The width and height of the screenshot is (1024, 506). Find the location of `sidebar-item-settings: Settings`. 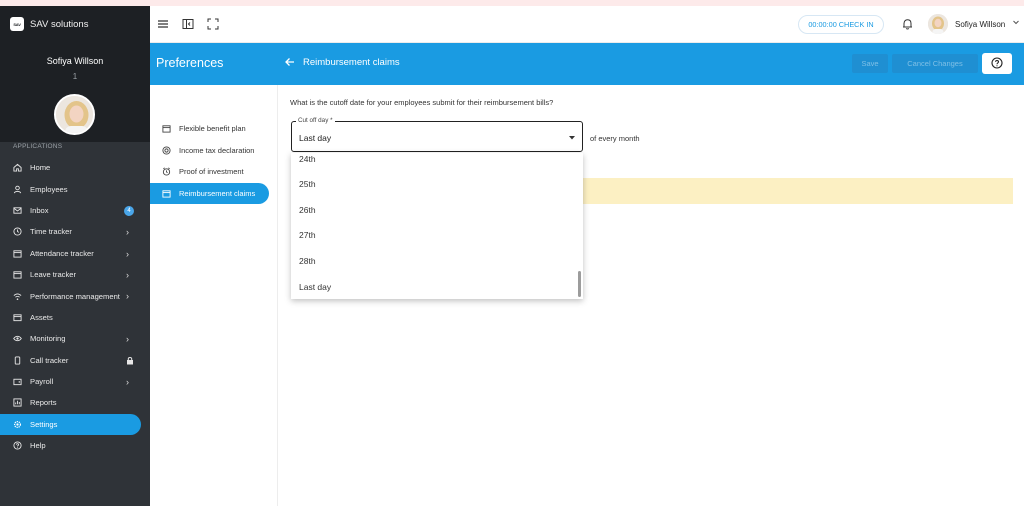

sidebar-item-settings: Settings is located at coordinates (70, 424).